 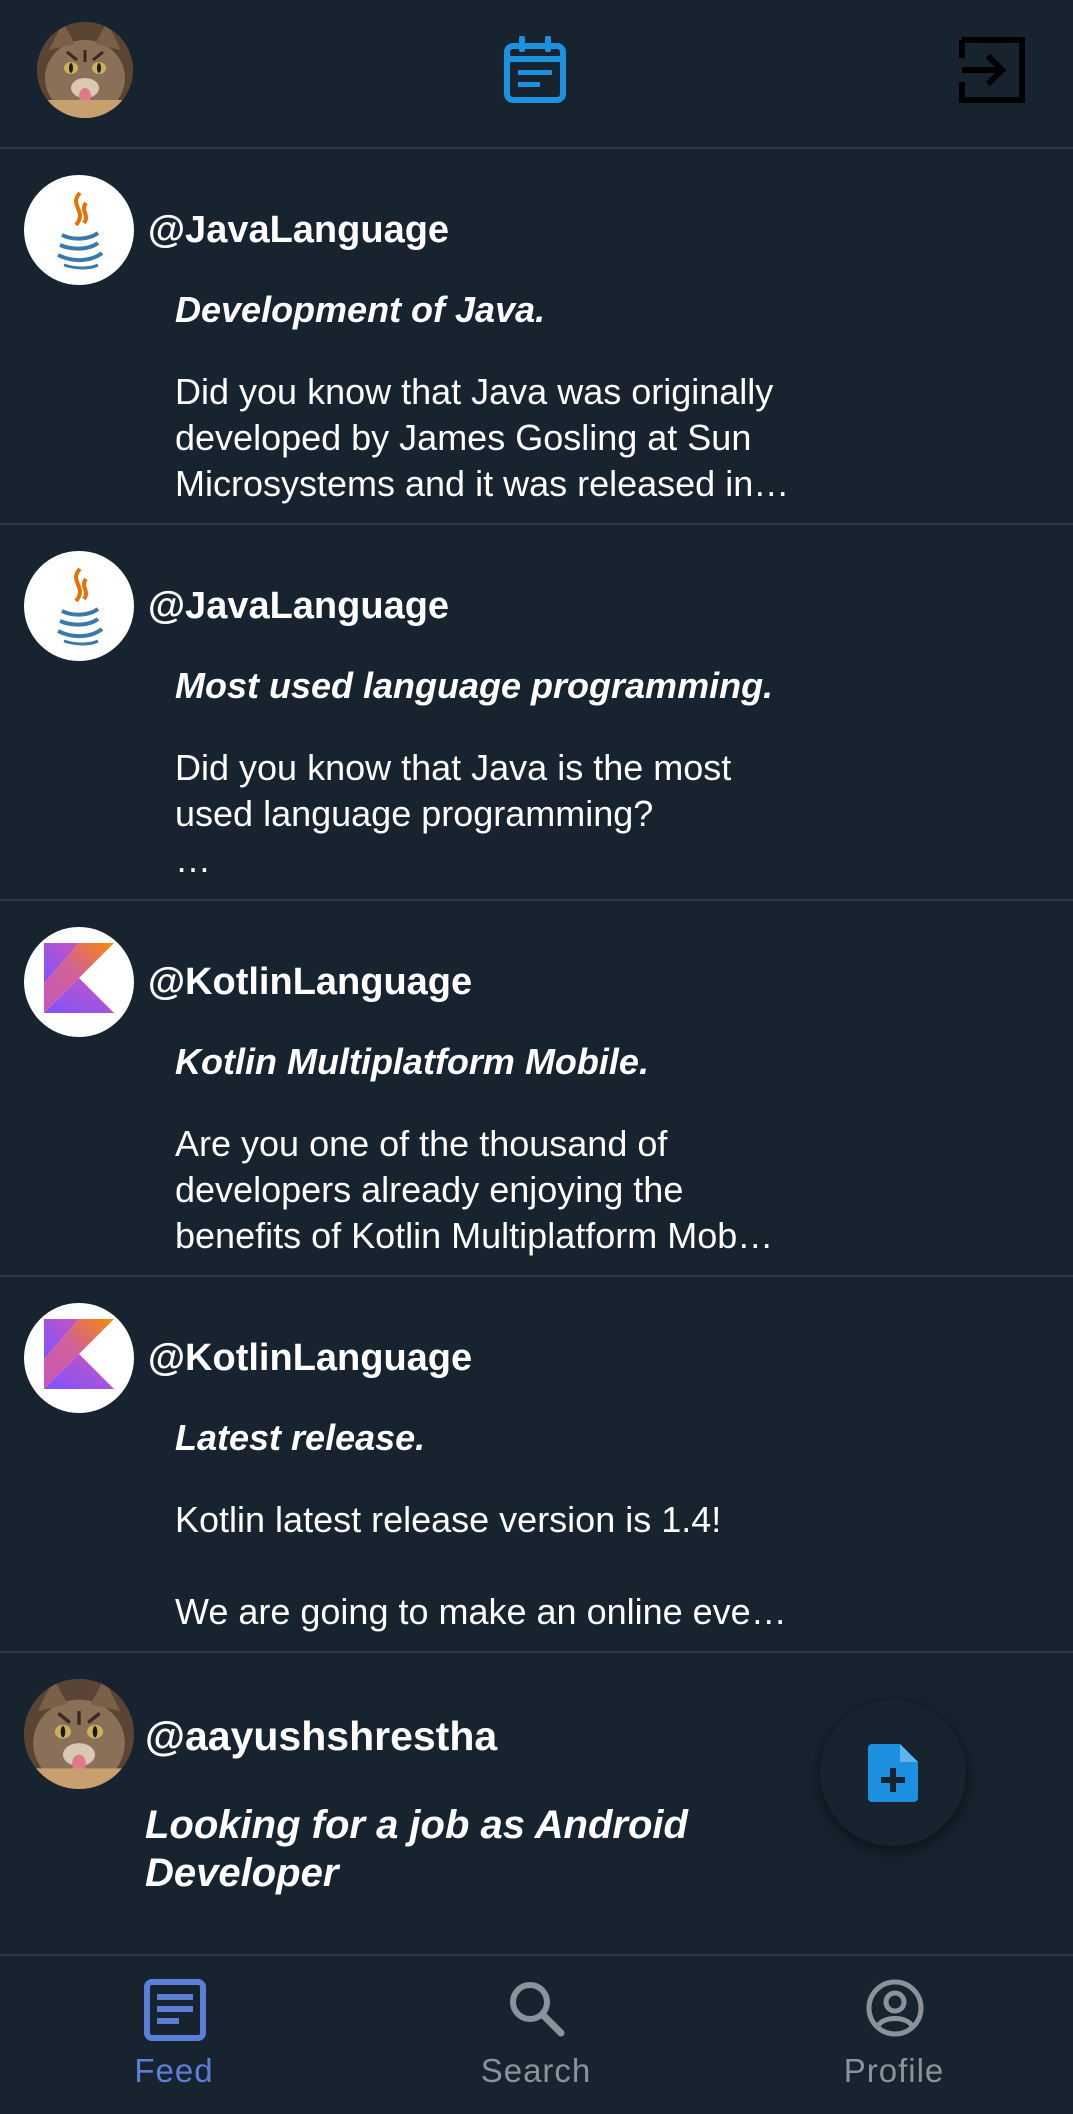 What do you see at coordinates (535, 69) in the screenshot?
I see `calendar-icon` at bounding box center [535, 69].